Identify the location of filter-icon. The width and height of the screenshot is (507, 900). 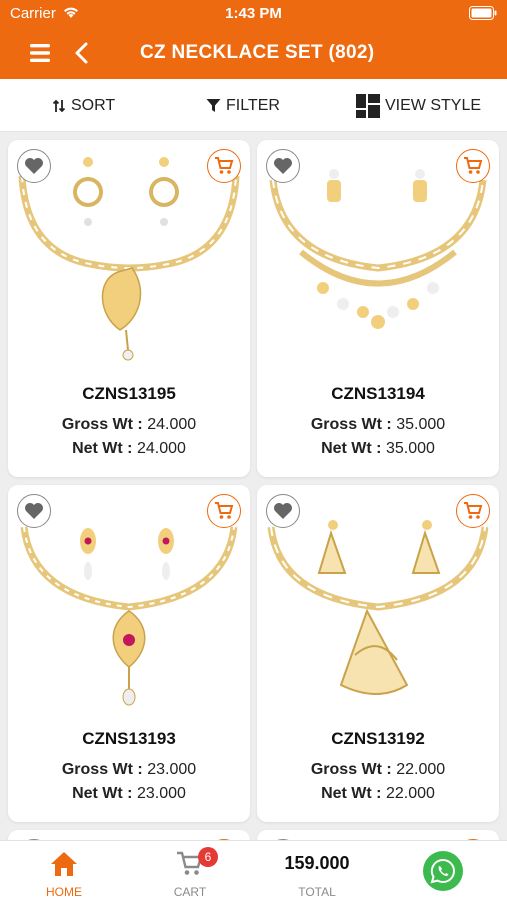
(213, 105).